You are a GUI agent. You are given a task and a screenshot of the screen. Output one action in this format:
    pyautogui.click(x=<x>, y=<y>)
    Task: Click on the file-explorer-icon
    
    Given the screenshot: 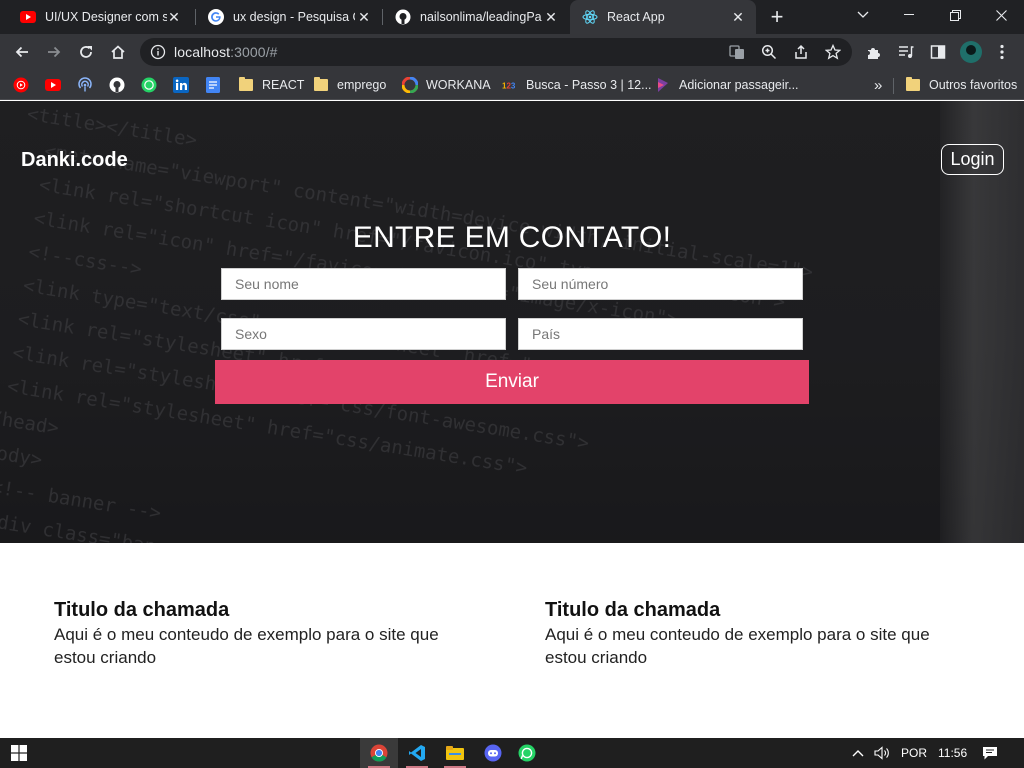 What is the action you would take?
    pyautogui.click(x=455, y=753)
    